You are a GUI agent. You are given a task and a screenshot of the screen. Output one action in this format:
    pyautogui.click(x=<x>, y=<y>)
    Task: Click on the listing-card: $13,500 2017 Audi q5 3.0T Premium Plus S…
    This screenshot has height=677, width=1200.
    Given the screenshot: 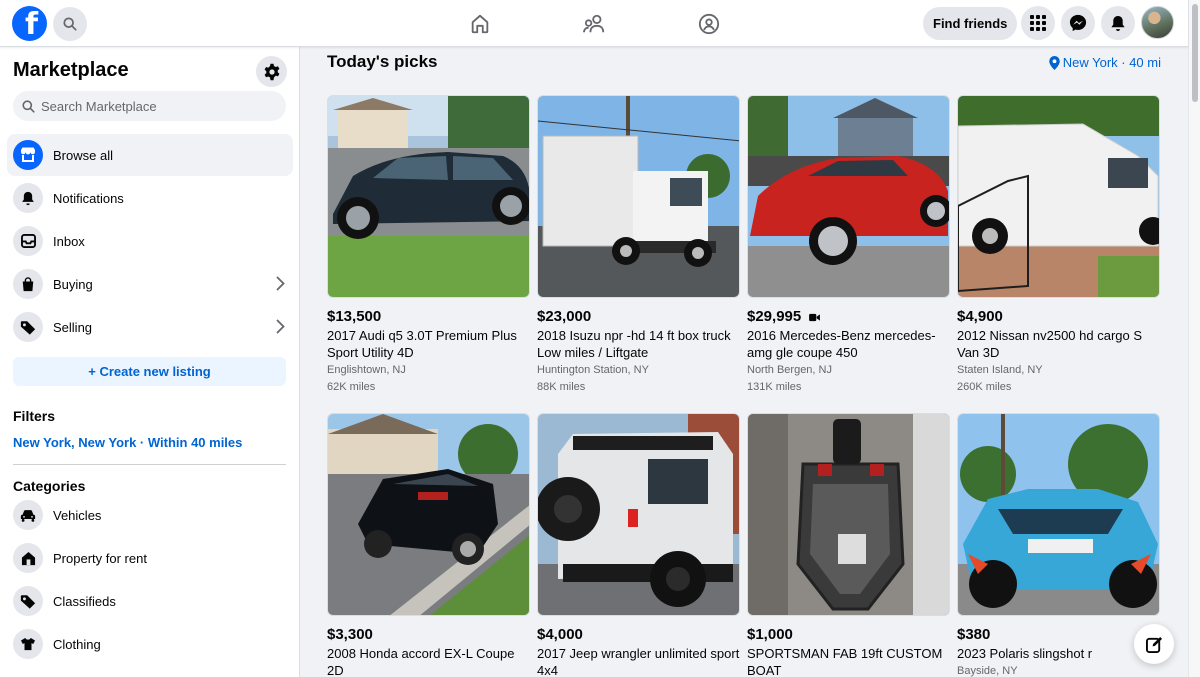 What is the action you would take?
    pyautogui.click(x=428, y=245)
    